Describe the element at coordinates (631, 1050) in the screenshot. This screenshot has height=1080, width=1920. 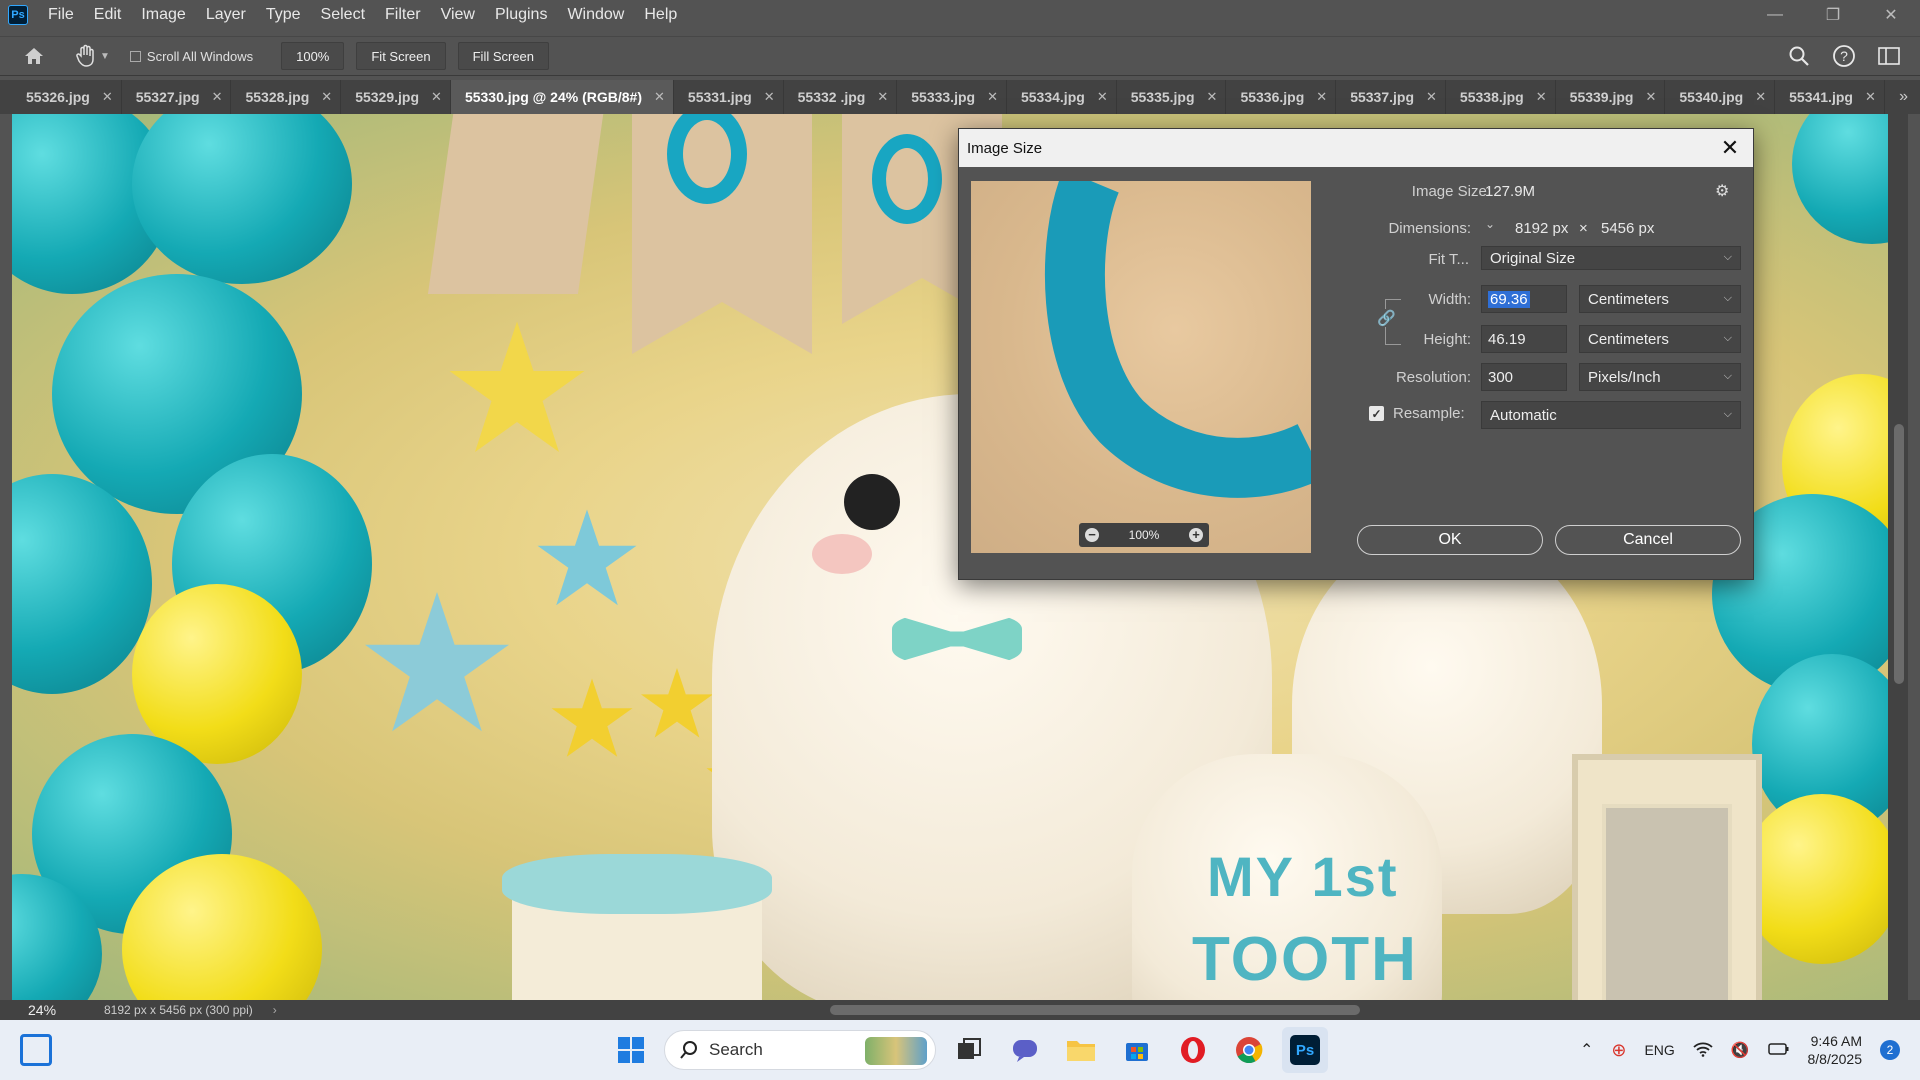
I see `start-button` at that location.